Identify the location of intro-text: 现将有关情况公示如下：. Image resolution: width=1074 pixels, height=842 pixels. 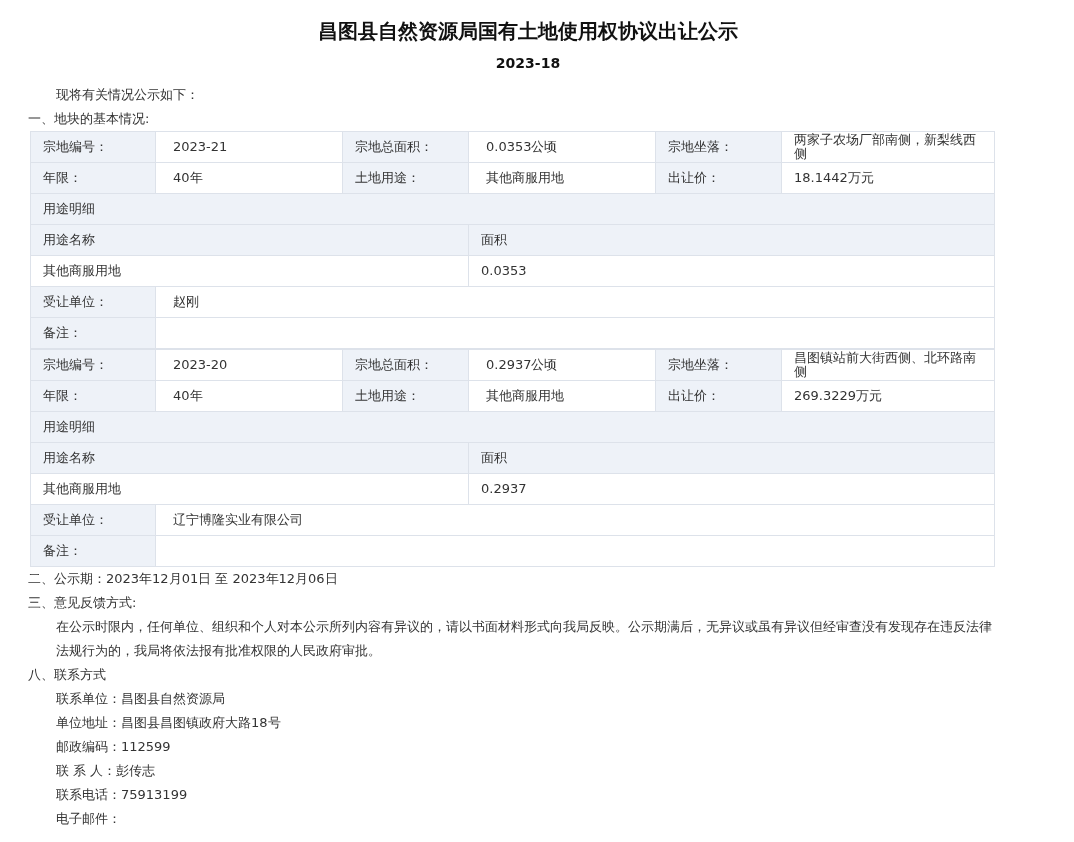
(127, 95).